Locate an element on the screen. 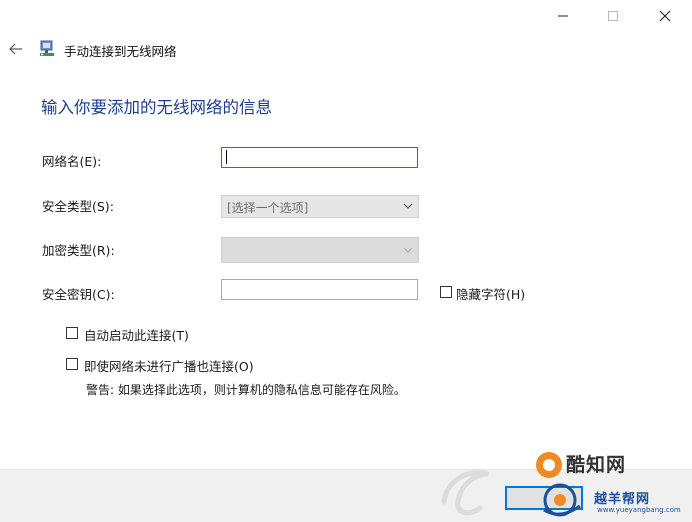 The height and width of the screenshot is (522, 692). watermark-swirl-icon is located at coordinates (465, 493).